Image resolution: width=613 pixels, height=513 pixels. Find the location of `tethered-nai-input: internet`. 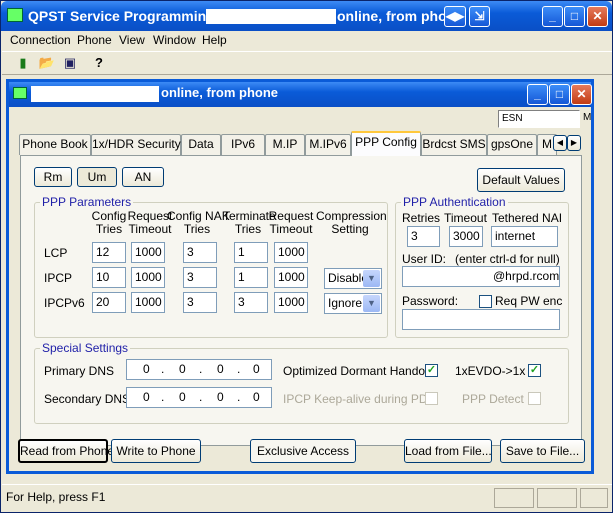

tethered-nai-input: internet is located at coordinates (524, 236).